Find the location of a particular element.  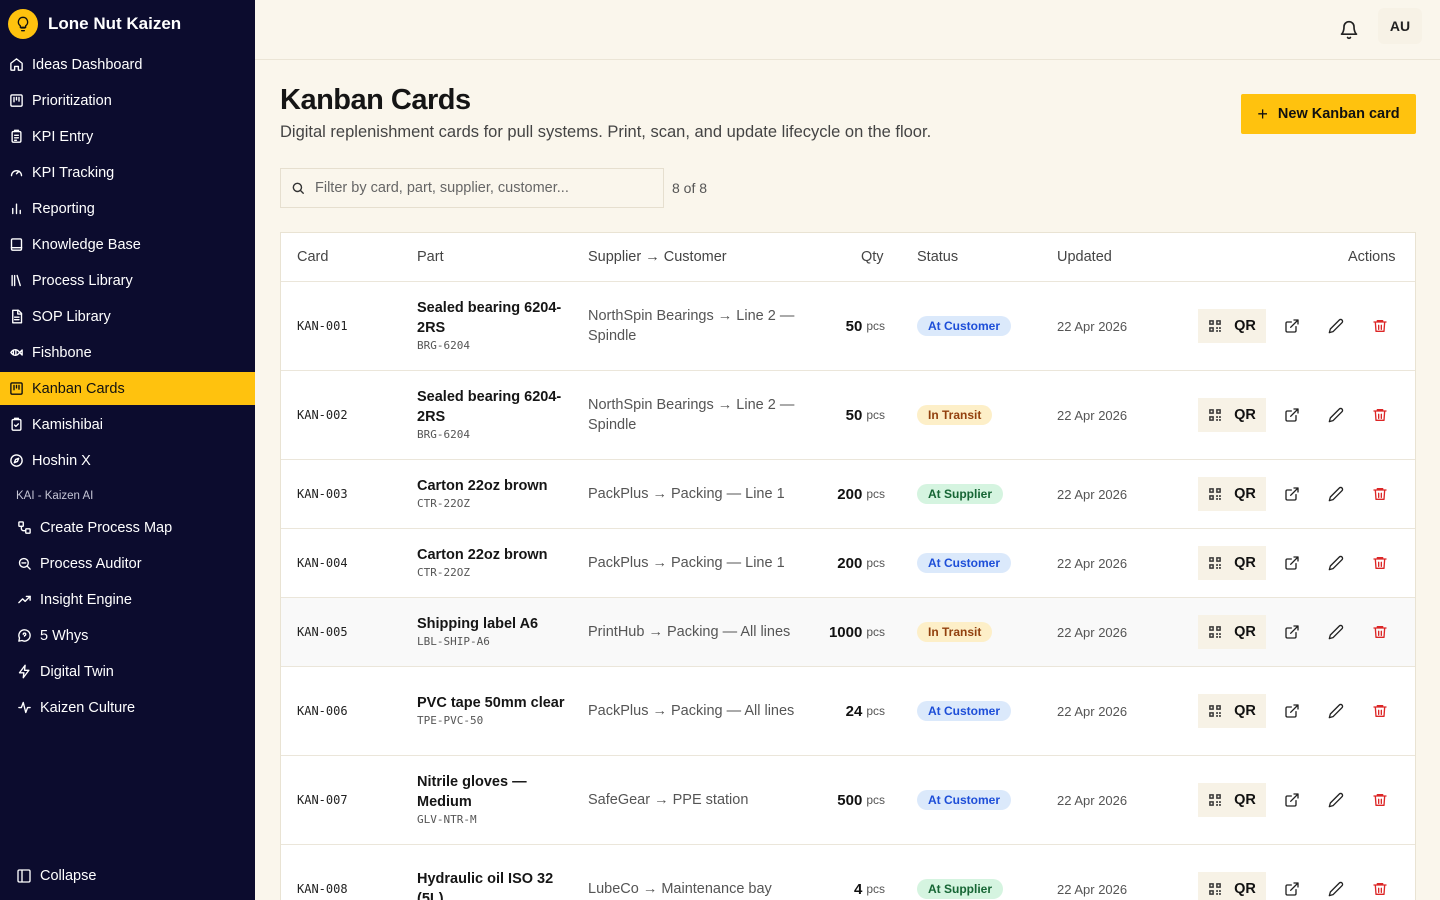

sidebar-item-create-process-map: Create Process Map is located at coordinates (127, 527).